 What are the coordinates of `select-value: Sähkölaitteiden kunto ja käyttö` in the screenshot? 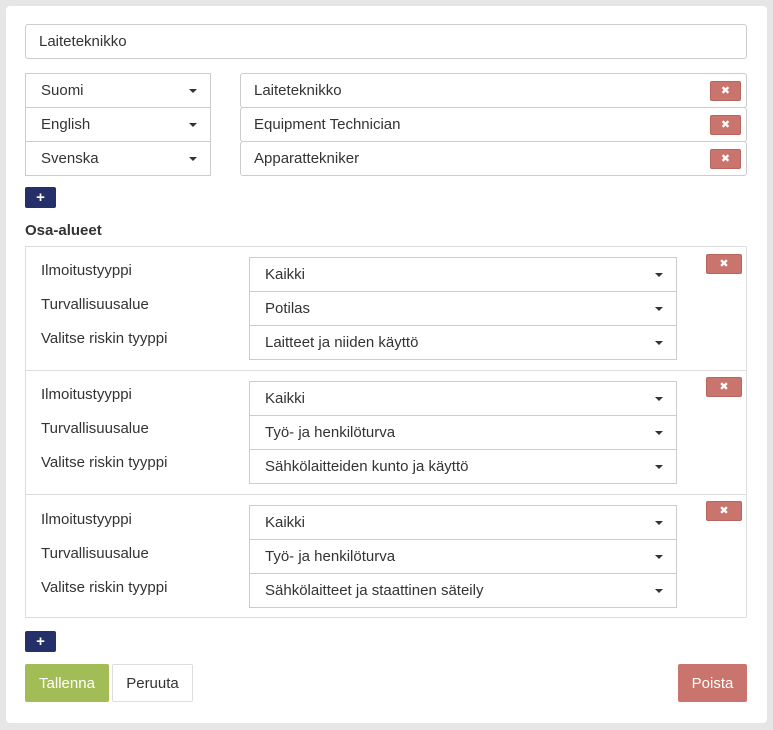 It's located at (367, 466).